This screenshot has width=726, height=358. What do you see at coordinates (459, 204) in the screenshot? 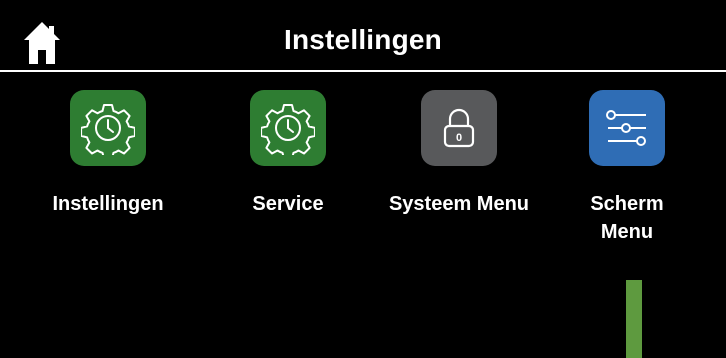
I see `tile-label: Systeem Menu` at bounding box center [459, 204].